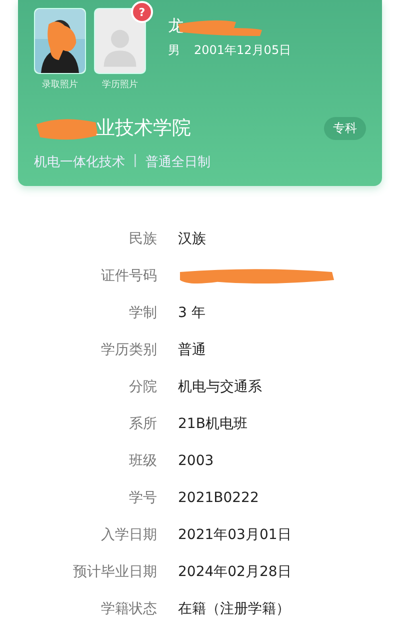 Image resolution: width=400 pixels, height=618 pixels. Describe the element at coordinates (142, 423) in the screenshot. I see `field-label: 系所` at that location.